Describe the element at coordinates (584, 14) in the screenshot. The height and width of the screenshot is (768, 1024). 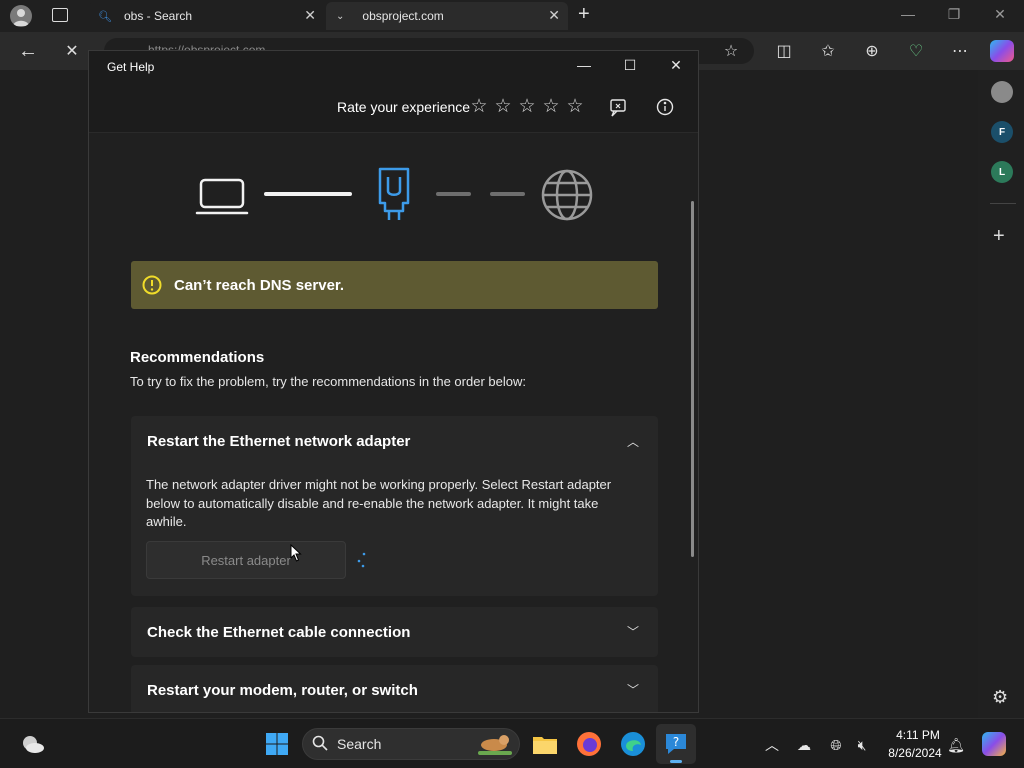
I see `new-tab-icon: +` at that location.